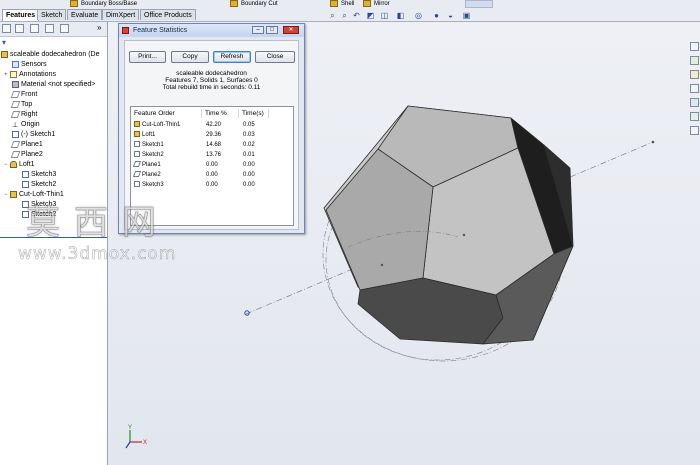 Image resolution: width=700 pixels, height=465 pixels. Describe the element at coordinates (253, 114) in the screenshot. I see `column-header-time-s: Time(s)` at that location.